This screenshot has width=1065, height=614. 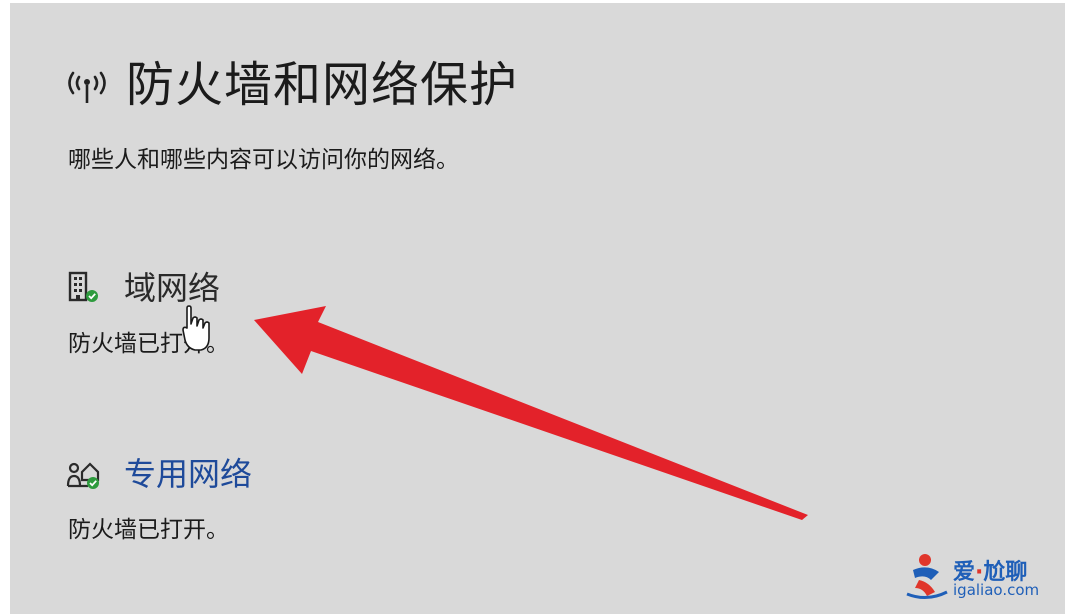 What do you see at coordinates (87, 87) in the screenshot?
I see `signal-antenna-icon` at bounding box center [87, 87].